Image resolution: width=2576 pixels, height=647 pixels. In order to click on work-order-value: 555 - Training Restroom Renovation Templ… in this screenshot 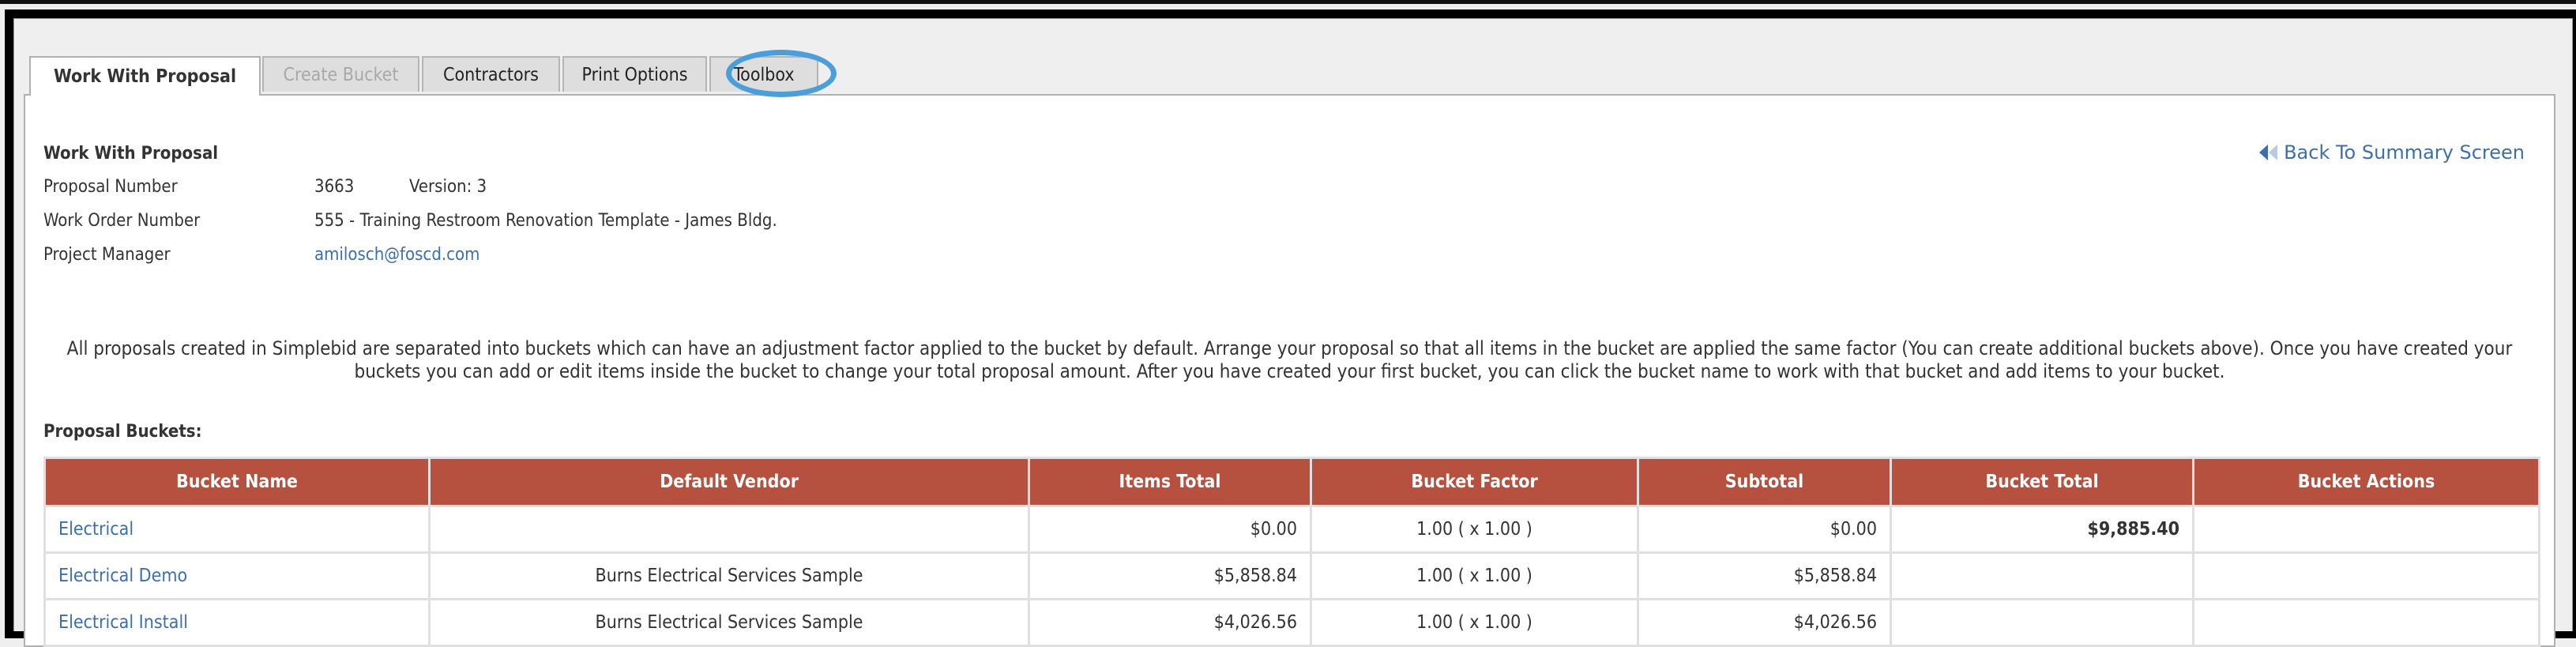, I will do `click(545, 221)`.